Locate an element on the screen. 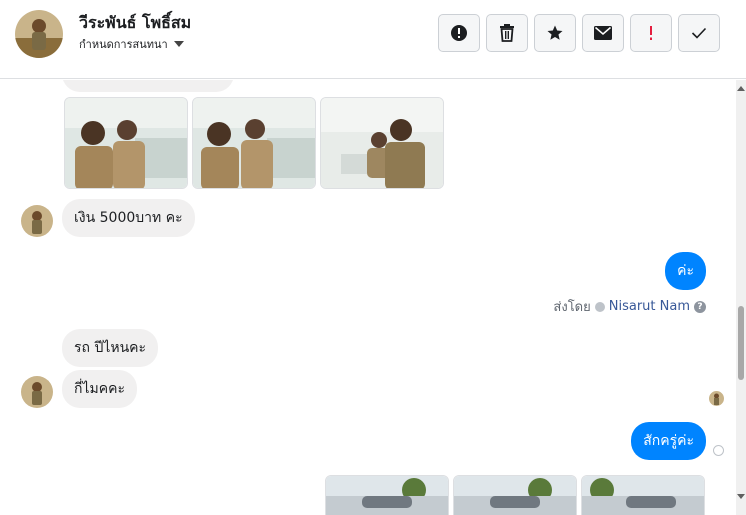  verified-dot-icon is located at coordinates (599, 306).